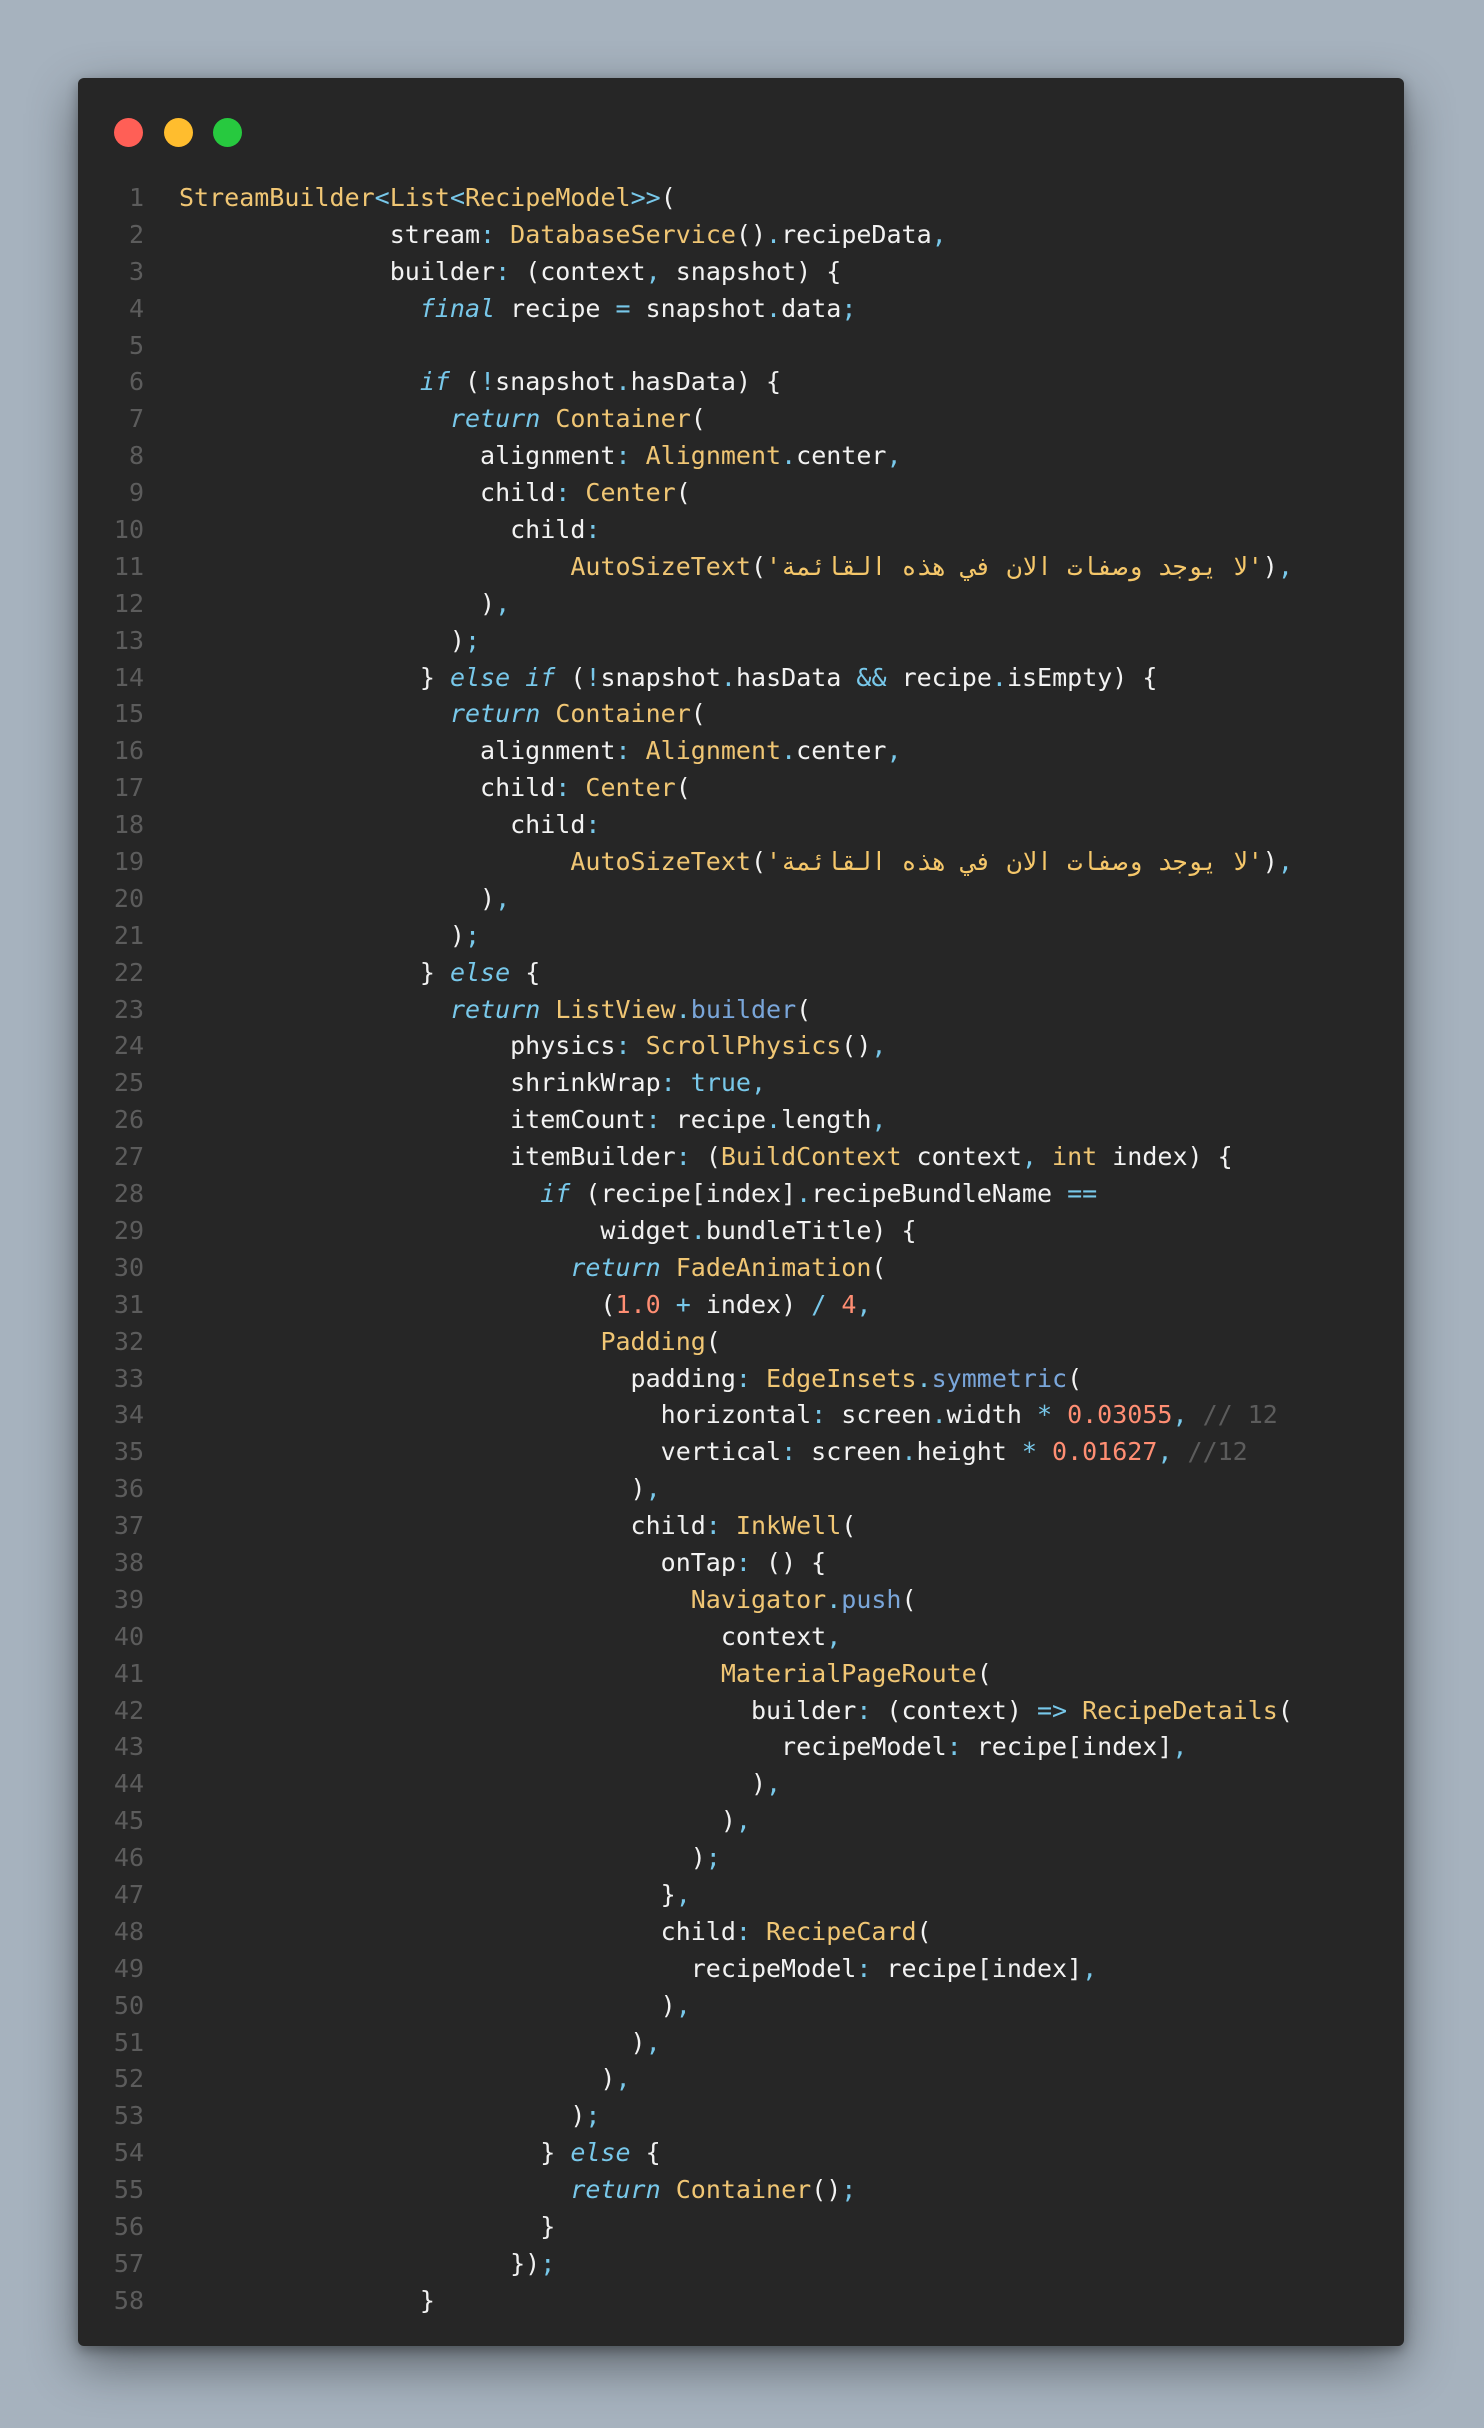  Describe the element at coordinates (742, 1600) in the screenshot. I see `code-line: 39 Navigator.push(` at that location.